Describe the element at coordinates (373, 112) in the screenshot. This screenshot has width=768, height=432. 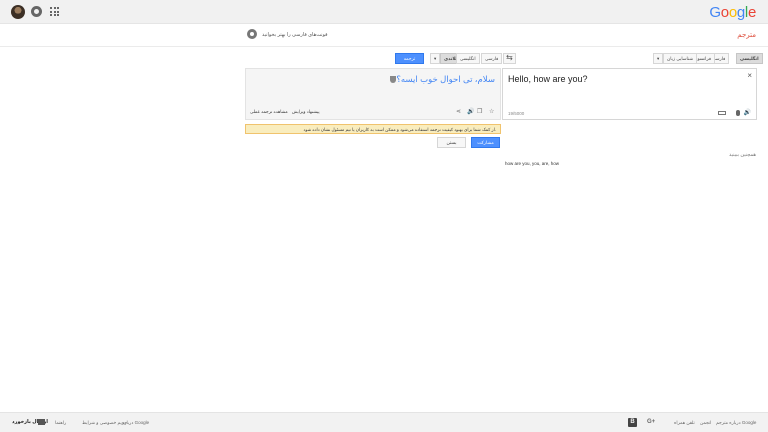
I see `translation-toolbar: ☆ ❐ 🔊 ⋖ پیشنهاد ویرایش مشاهده ترجمه عملی` at that location.